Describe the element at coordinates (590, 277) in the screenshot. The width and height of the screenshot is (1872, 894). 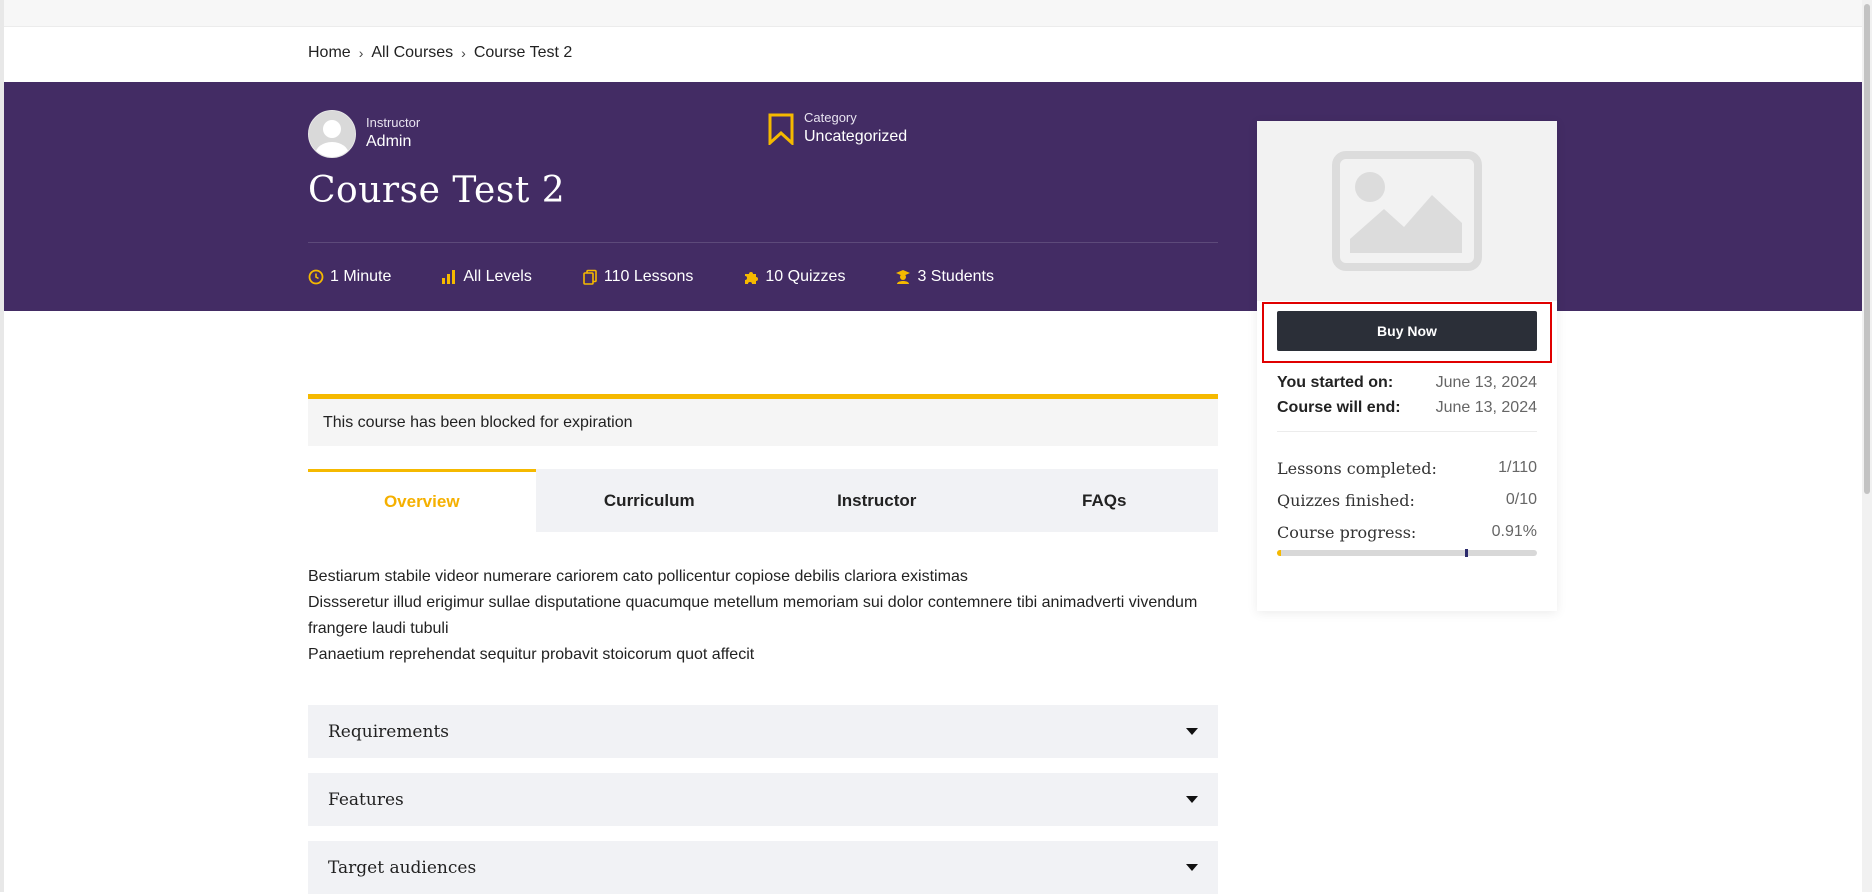
I see `copy-icon` at that location.